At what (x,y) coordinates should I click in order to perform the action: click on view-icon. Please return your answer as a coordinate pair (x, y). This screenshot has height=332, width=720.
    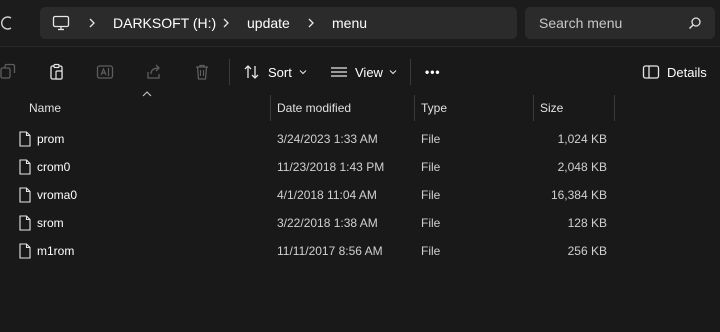
    Looking at the image, I should click on (339, 72).